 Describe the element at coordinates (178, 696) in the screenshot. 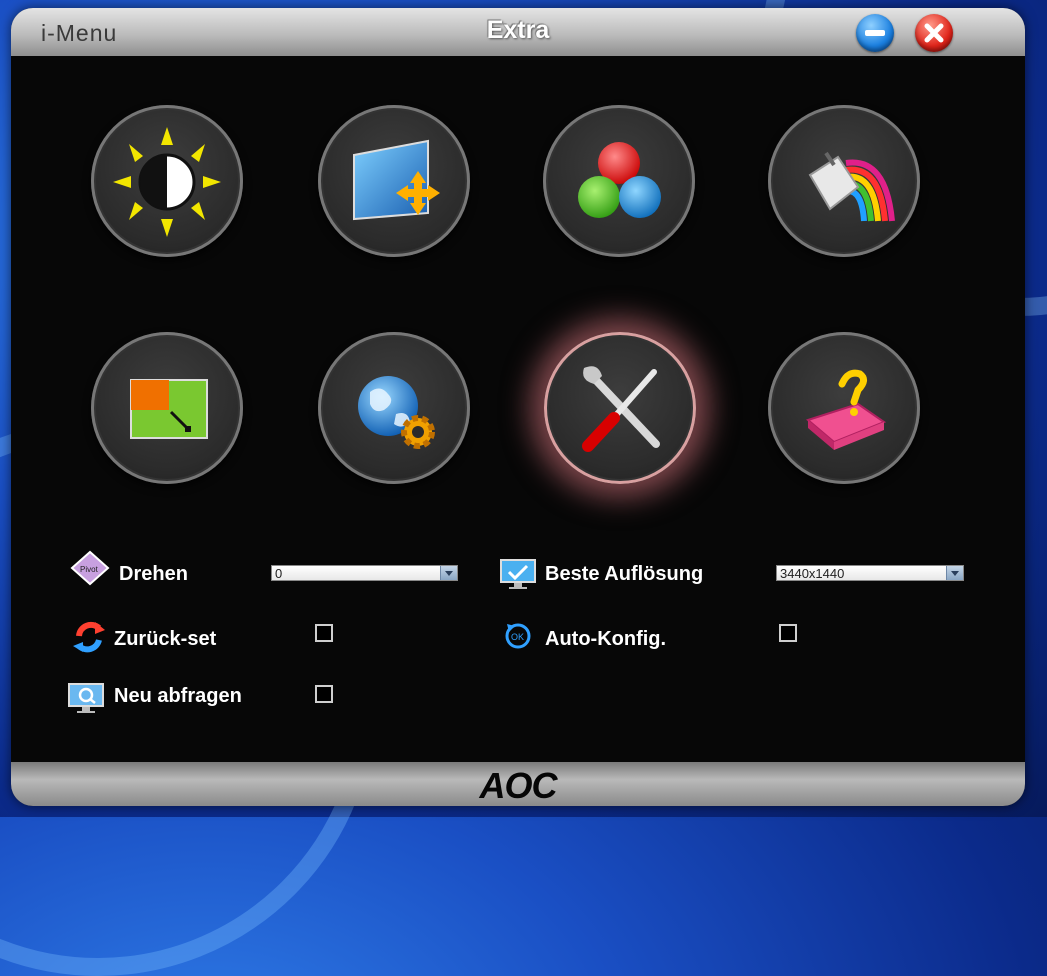

I see `requery-label: Neu abfragen` at that location.